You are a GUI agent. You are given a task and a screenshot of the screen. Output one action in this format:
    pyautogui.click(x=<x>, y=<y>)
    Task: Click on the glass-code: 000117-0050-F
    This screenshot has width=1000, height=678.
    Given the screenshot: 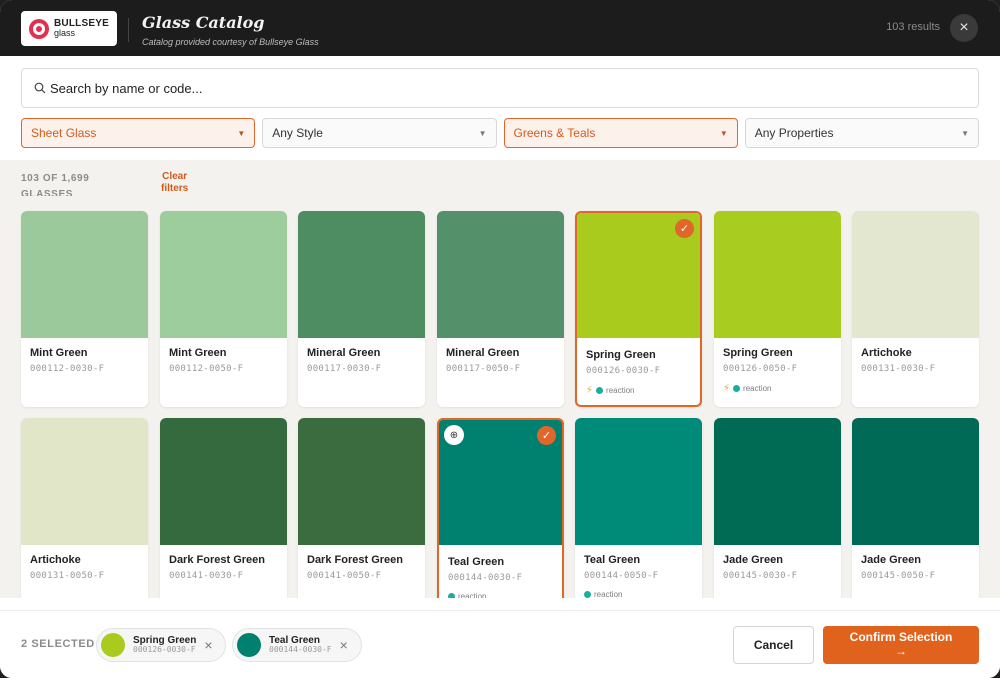 What is the action you would take?
    pyautogui.click(x=483, y=369)
    